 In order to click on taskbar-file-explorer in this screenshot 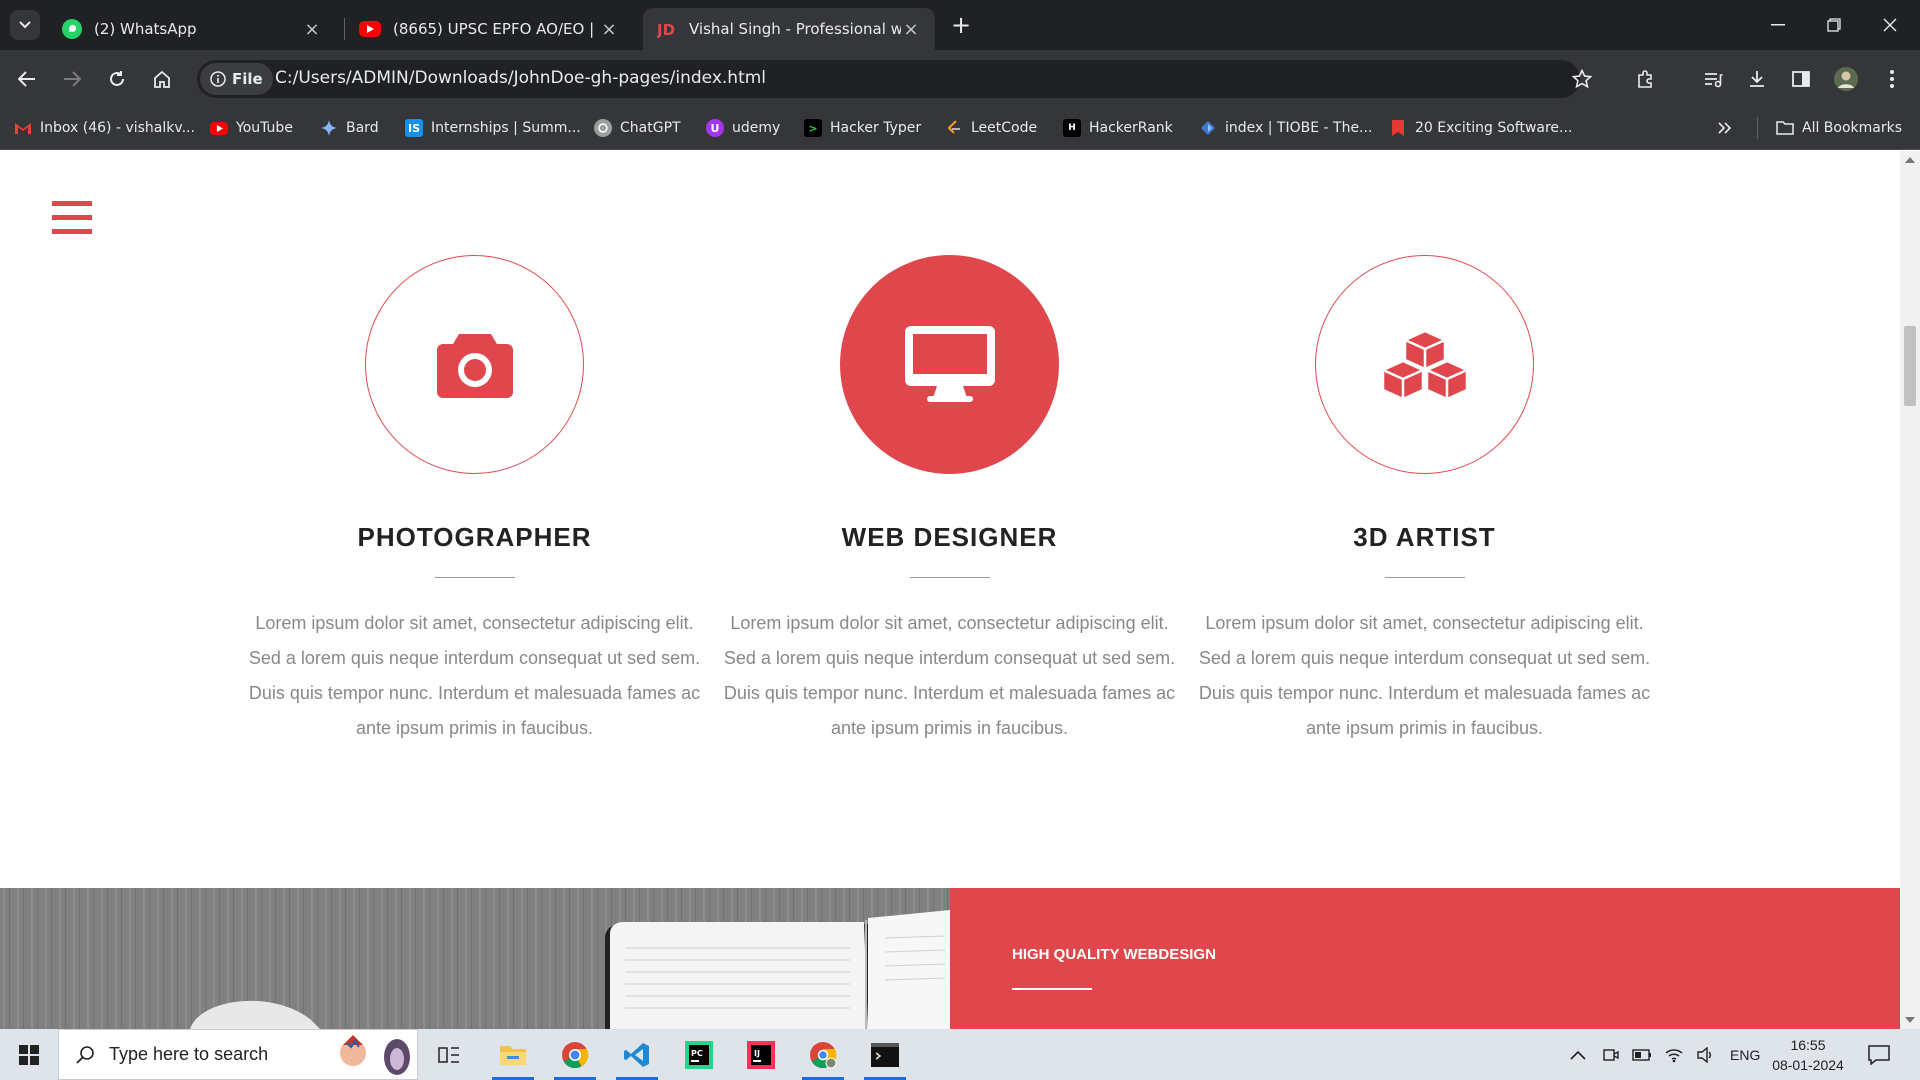, I will do `click(513, 1054)`.